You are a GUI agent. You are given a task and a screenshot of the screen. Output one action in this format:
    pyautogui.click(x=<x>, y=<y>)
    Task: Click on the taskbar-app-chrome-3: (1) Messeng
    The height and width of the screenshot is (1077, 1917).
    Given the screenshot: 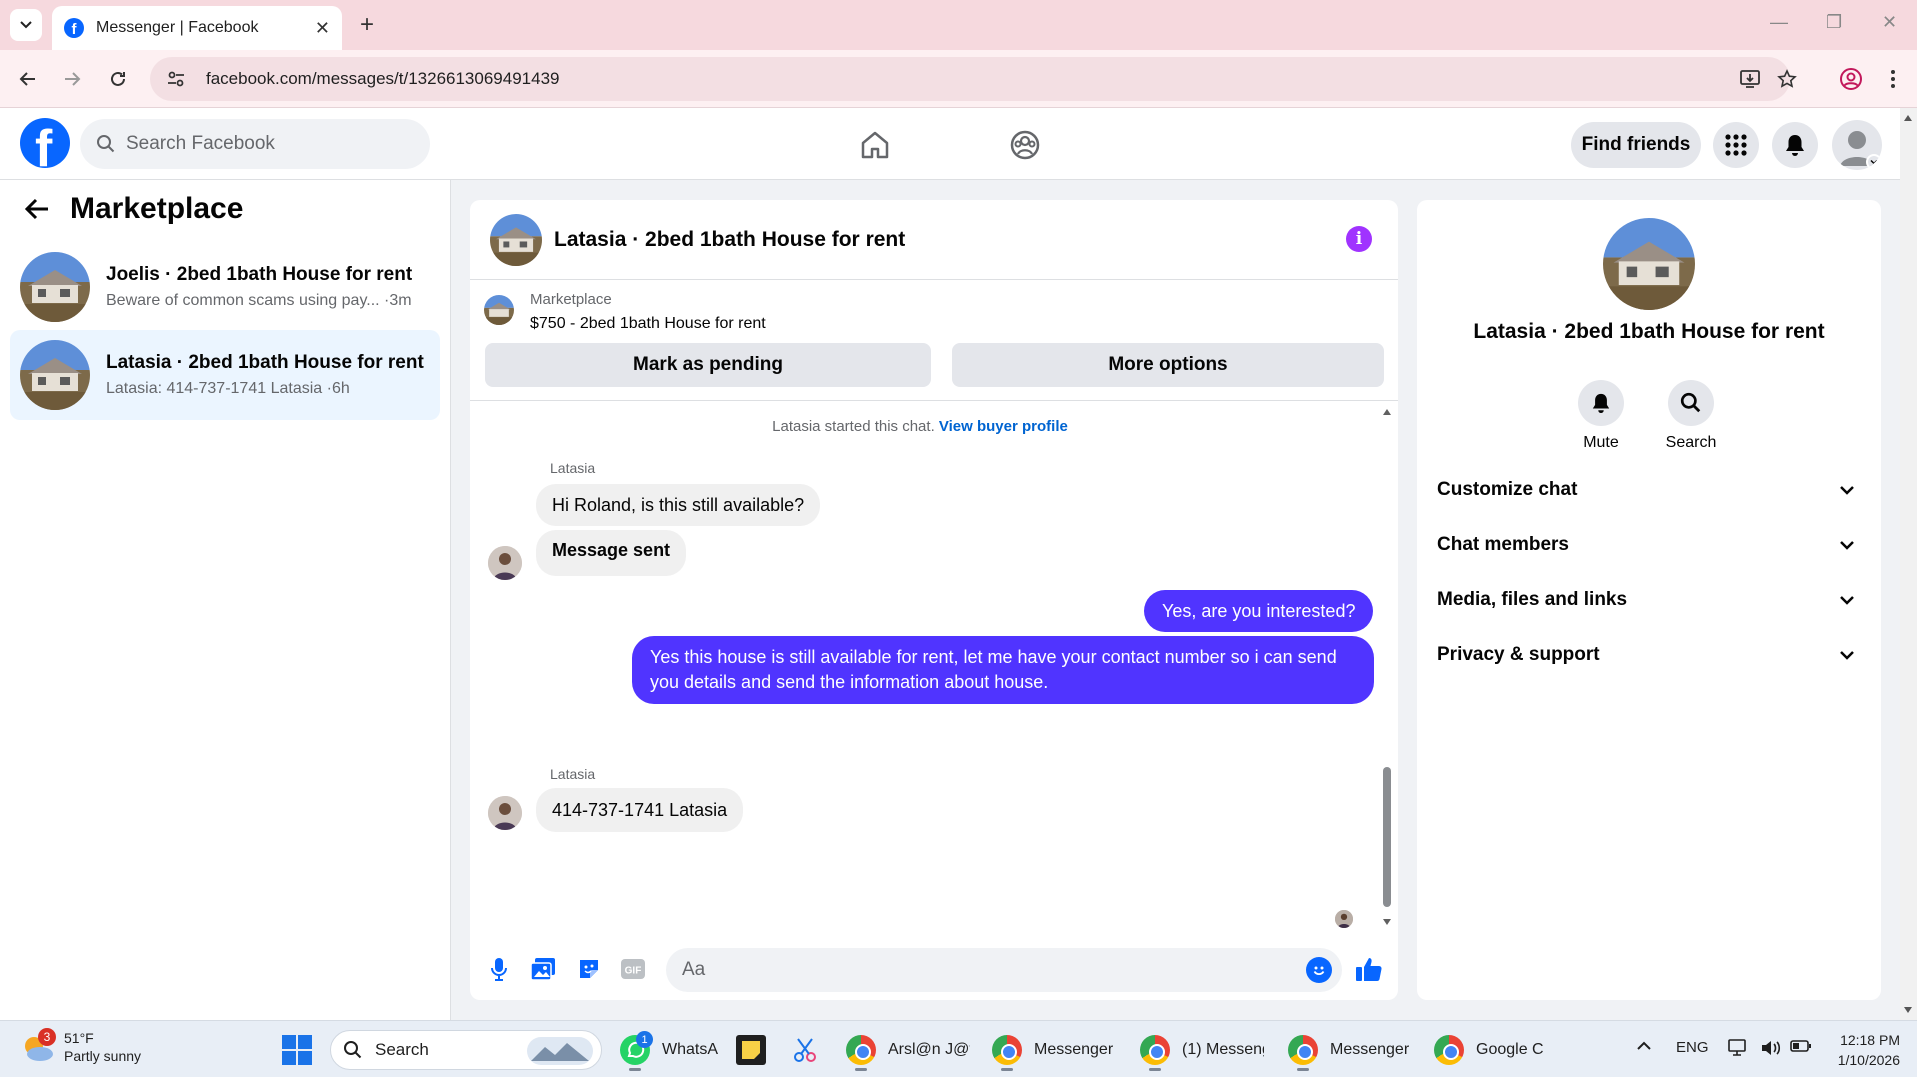 What is the action you would take?
    pyautogui.click(x=1202, y=1051)
    